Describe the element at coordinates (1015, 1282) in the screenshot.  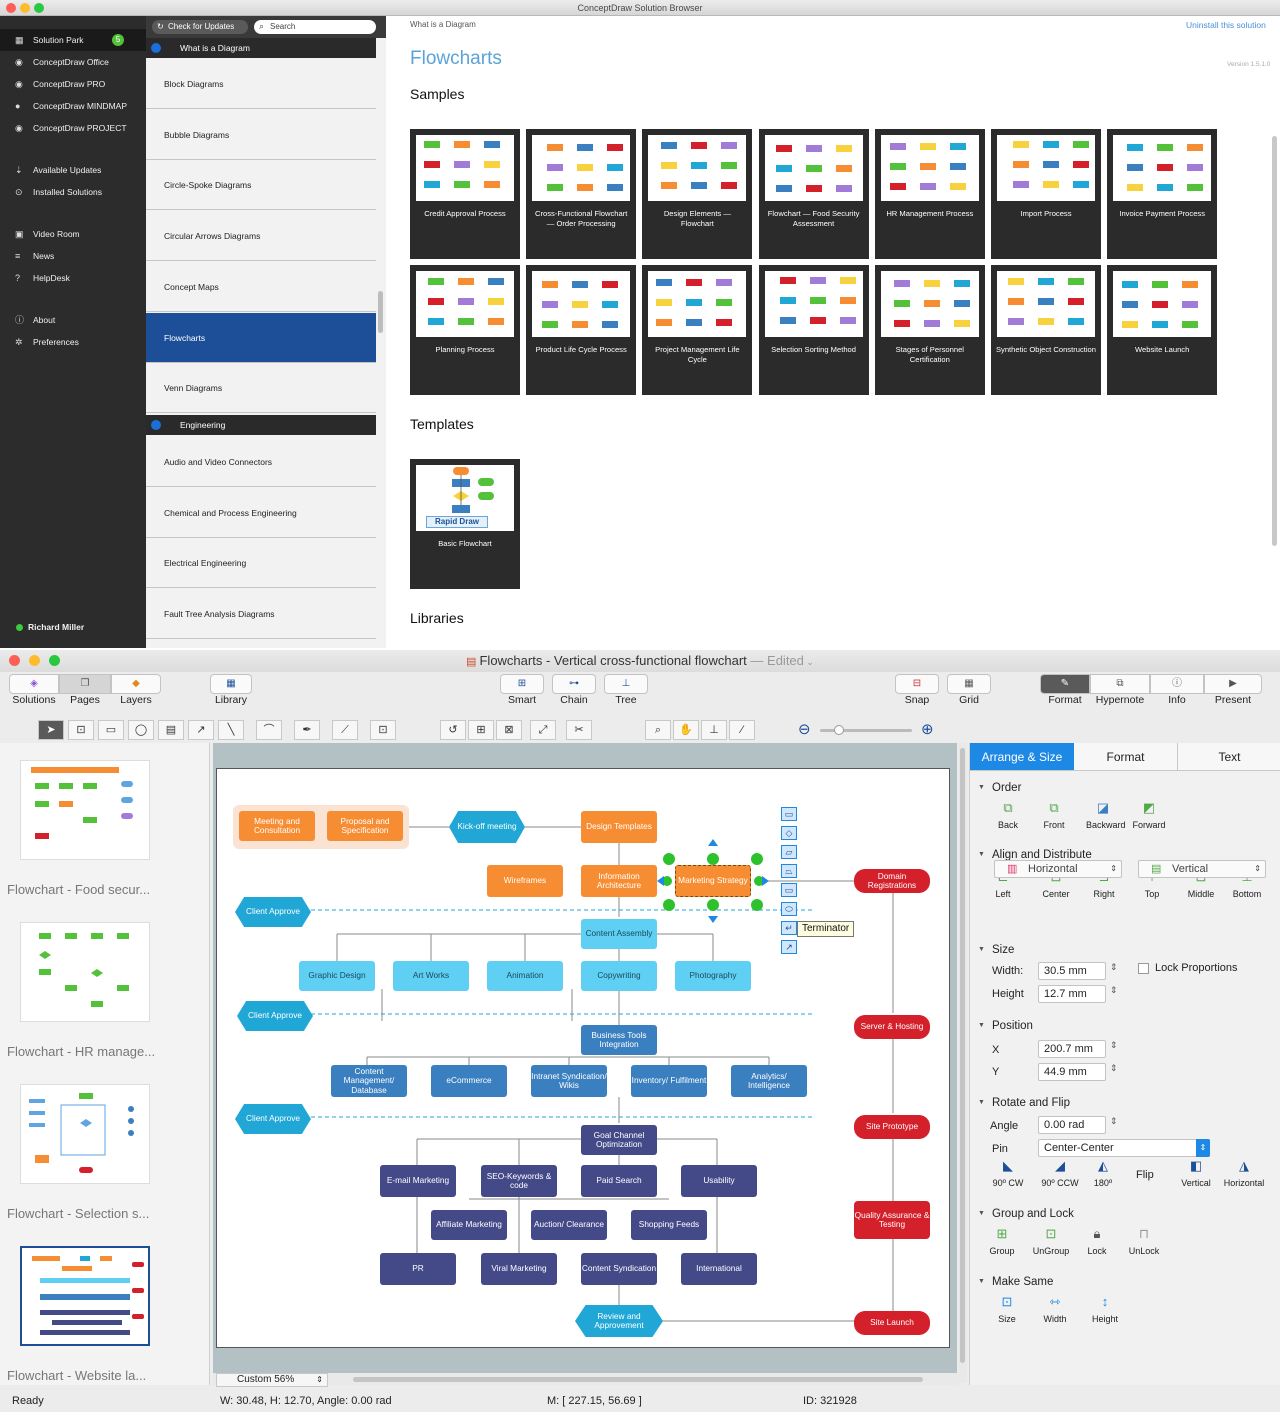
I see `make-same-section-title: Make Same` at that location.